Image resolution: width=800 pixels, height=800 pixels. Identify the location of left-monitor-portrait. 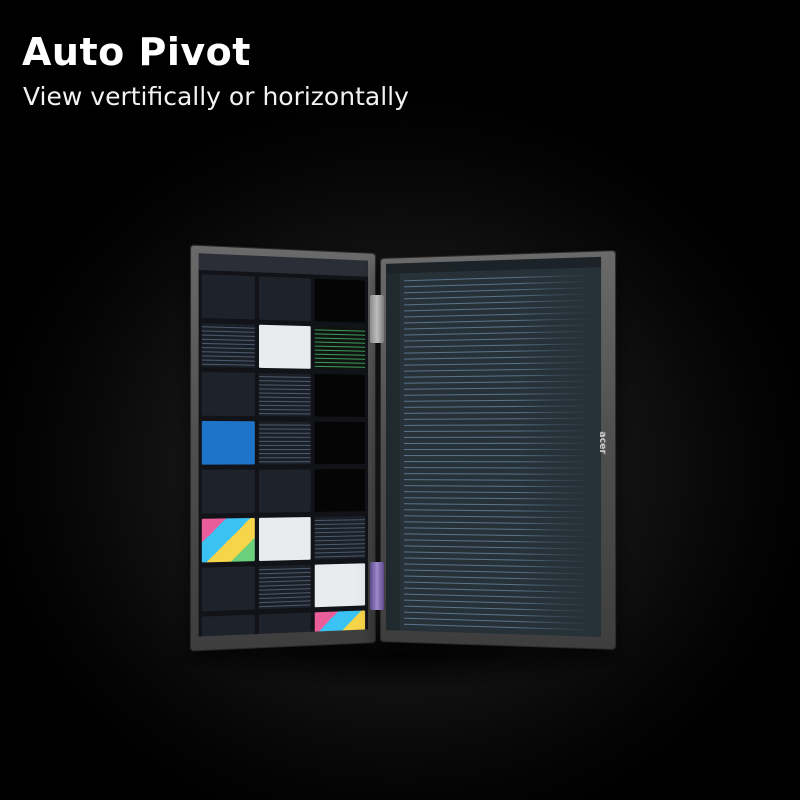
(282, 448).